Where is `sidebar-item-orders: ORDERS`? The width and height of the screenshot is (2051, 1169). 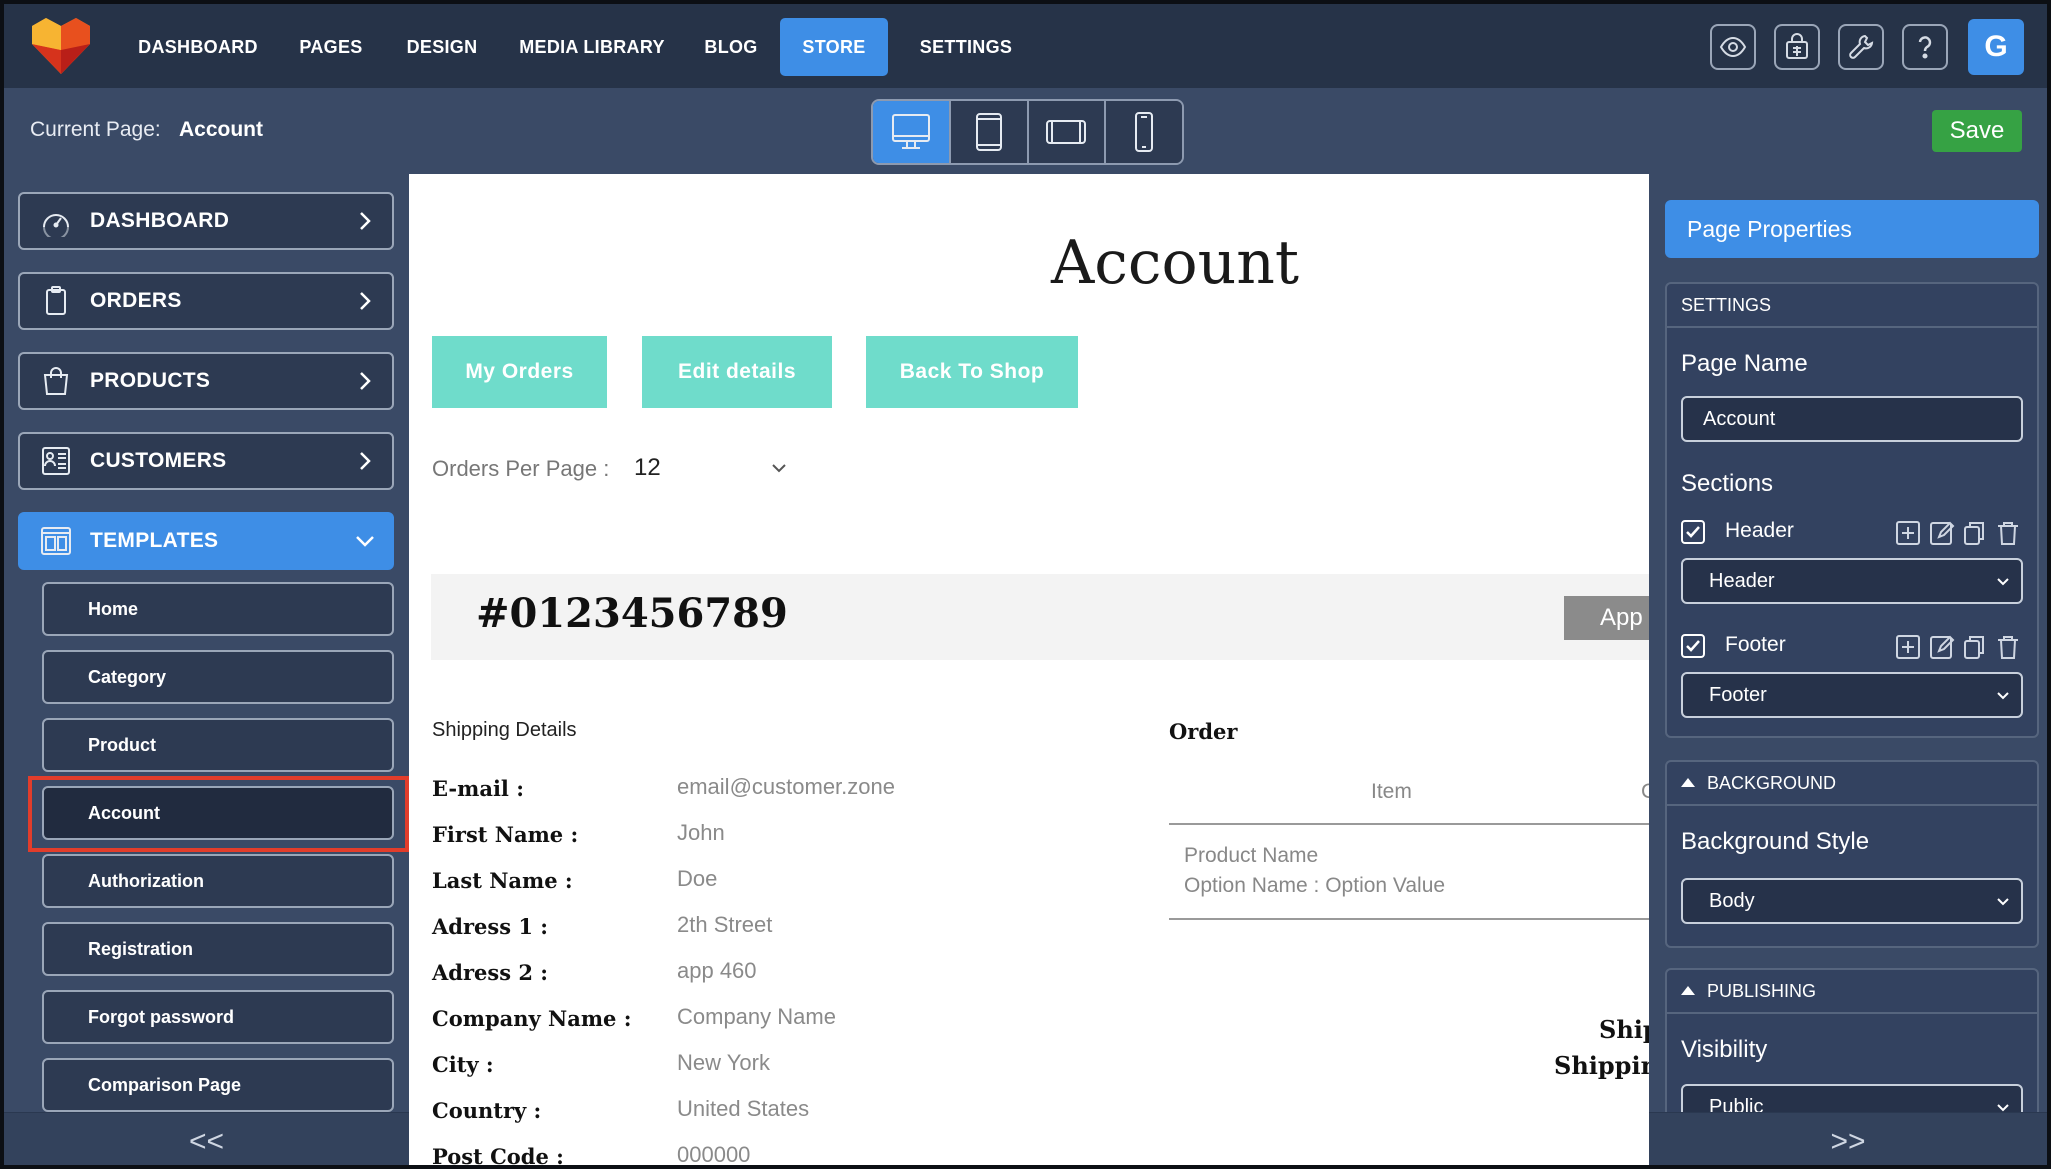 sidebar-item-orders: ORDERS is located at coordinates (206, 301).